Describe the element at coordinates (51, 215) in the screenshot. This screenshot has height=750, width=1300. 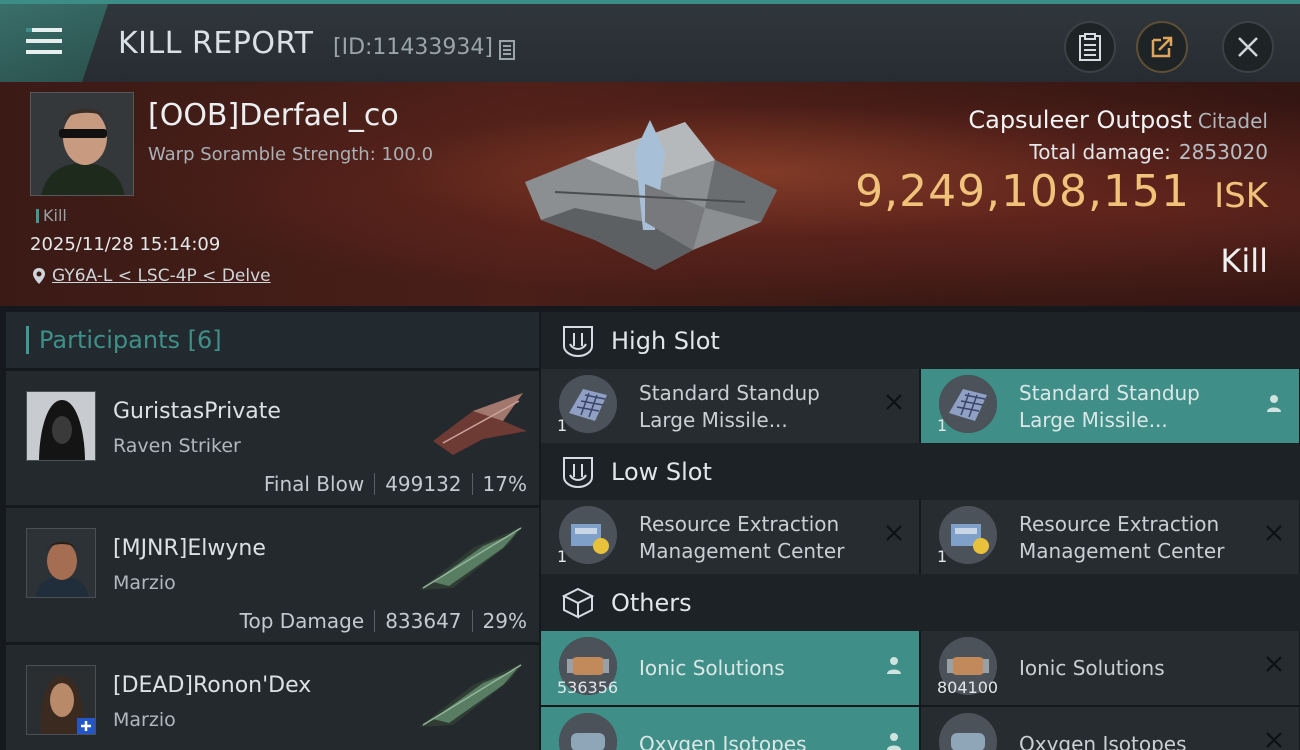
I see `kill-tag: Kill` at that location.